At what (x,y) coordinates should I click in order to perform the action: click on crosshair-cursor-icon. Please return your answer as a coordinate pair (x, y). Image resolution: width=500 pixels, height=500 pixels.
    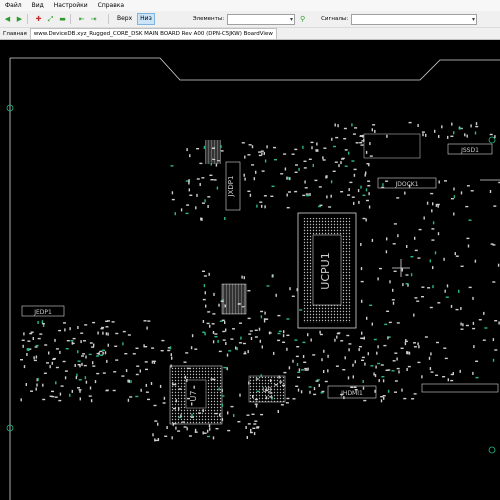
    Looking at the image, I should click on (401, 268).